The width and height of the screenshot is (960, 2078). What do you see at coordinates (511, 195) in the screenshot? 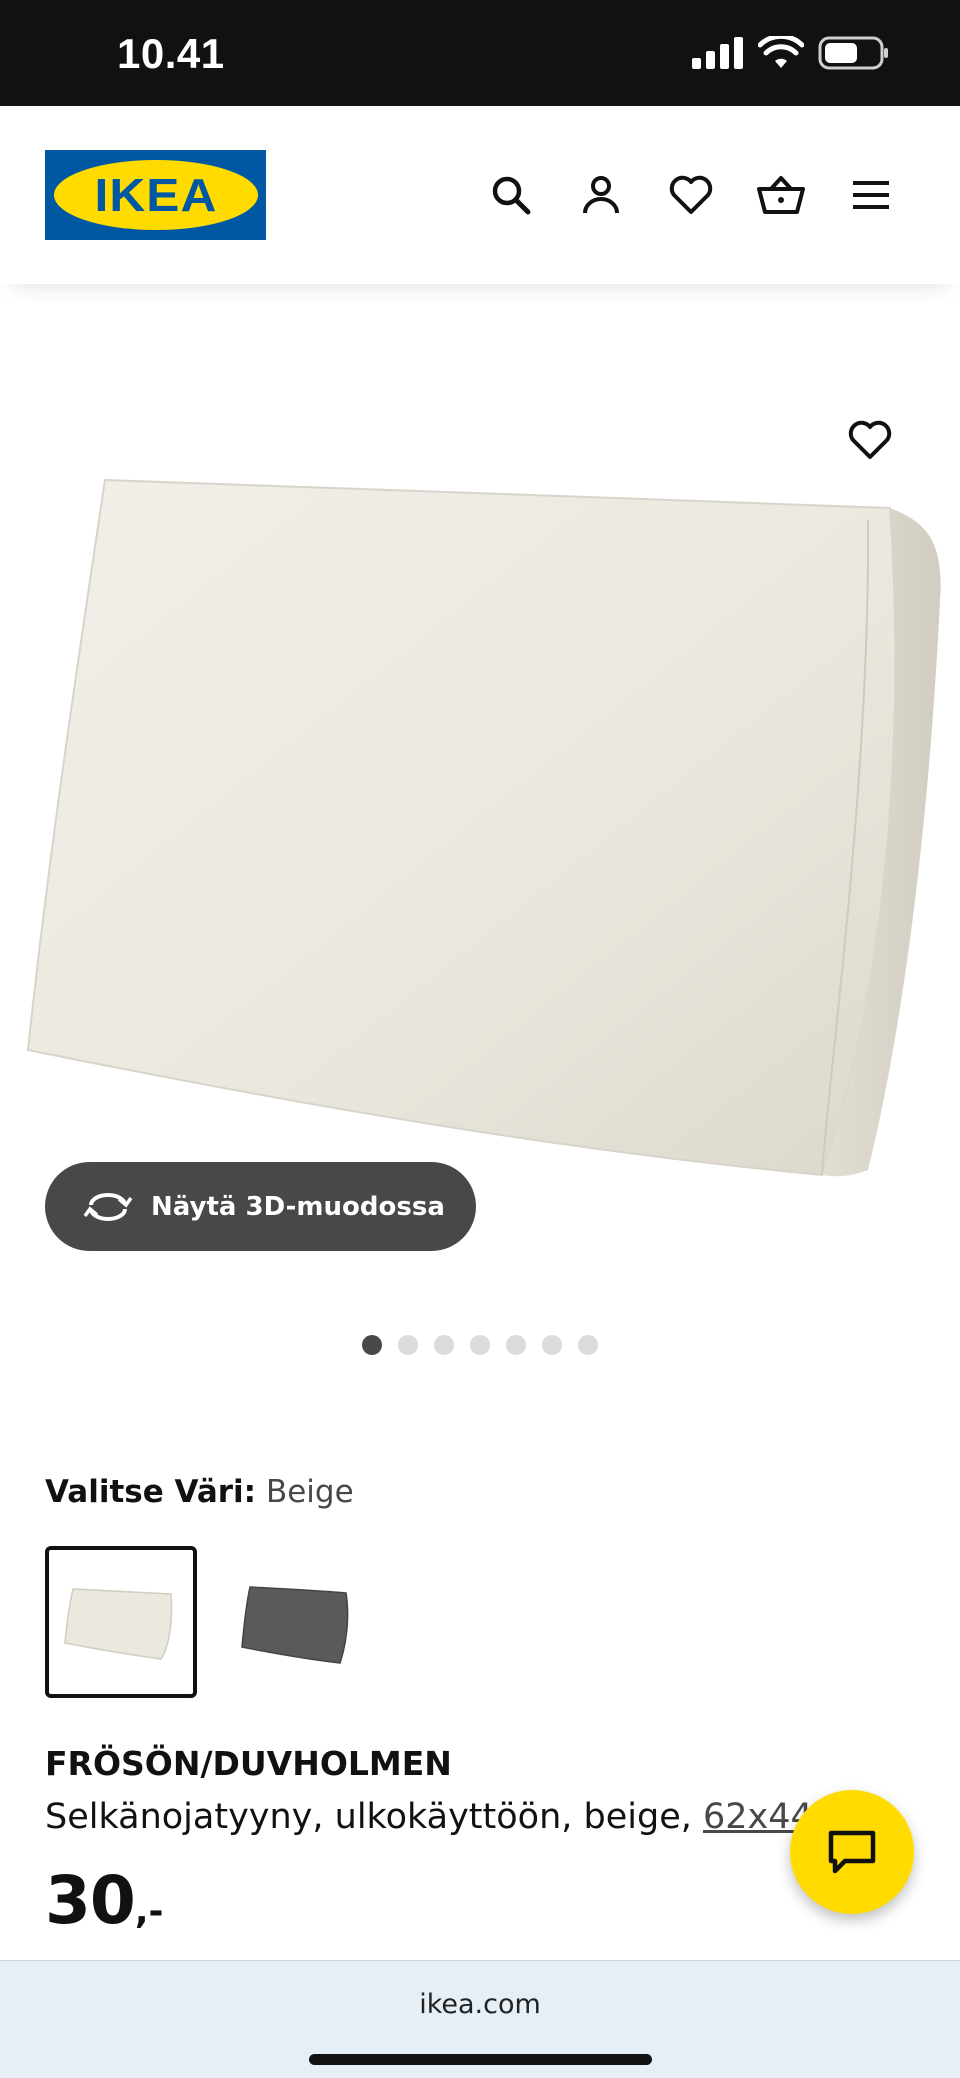
I see `search-icon` at bounding box center [511, 195].